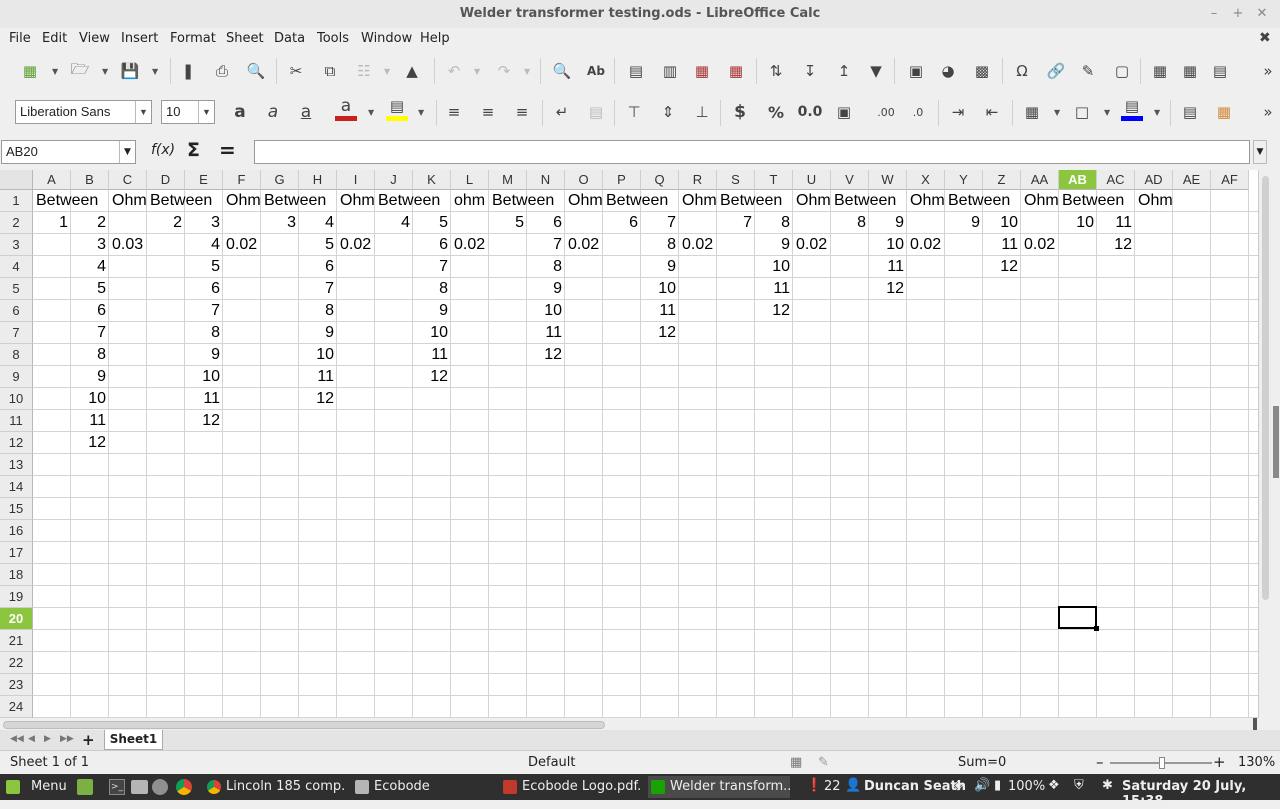 This screenshot has height=809, width=1280. What do you see at coordinates (85, 787) in the screenshot?
I see `show-desktop-icon` at bounding box center [85, 787].